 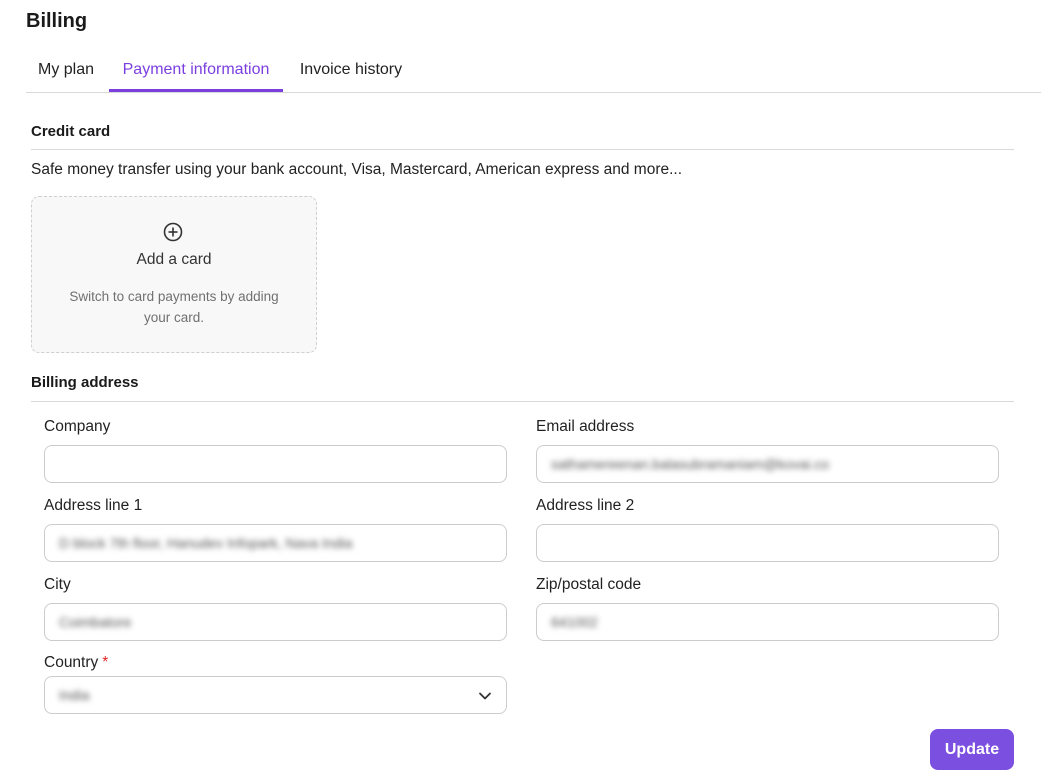 I want to click on page-title: Billing, so click(x=57, y=21).